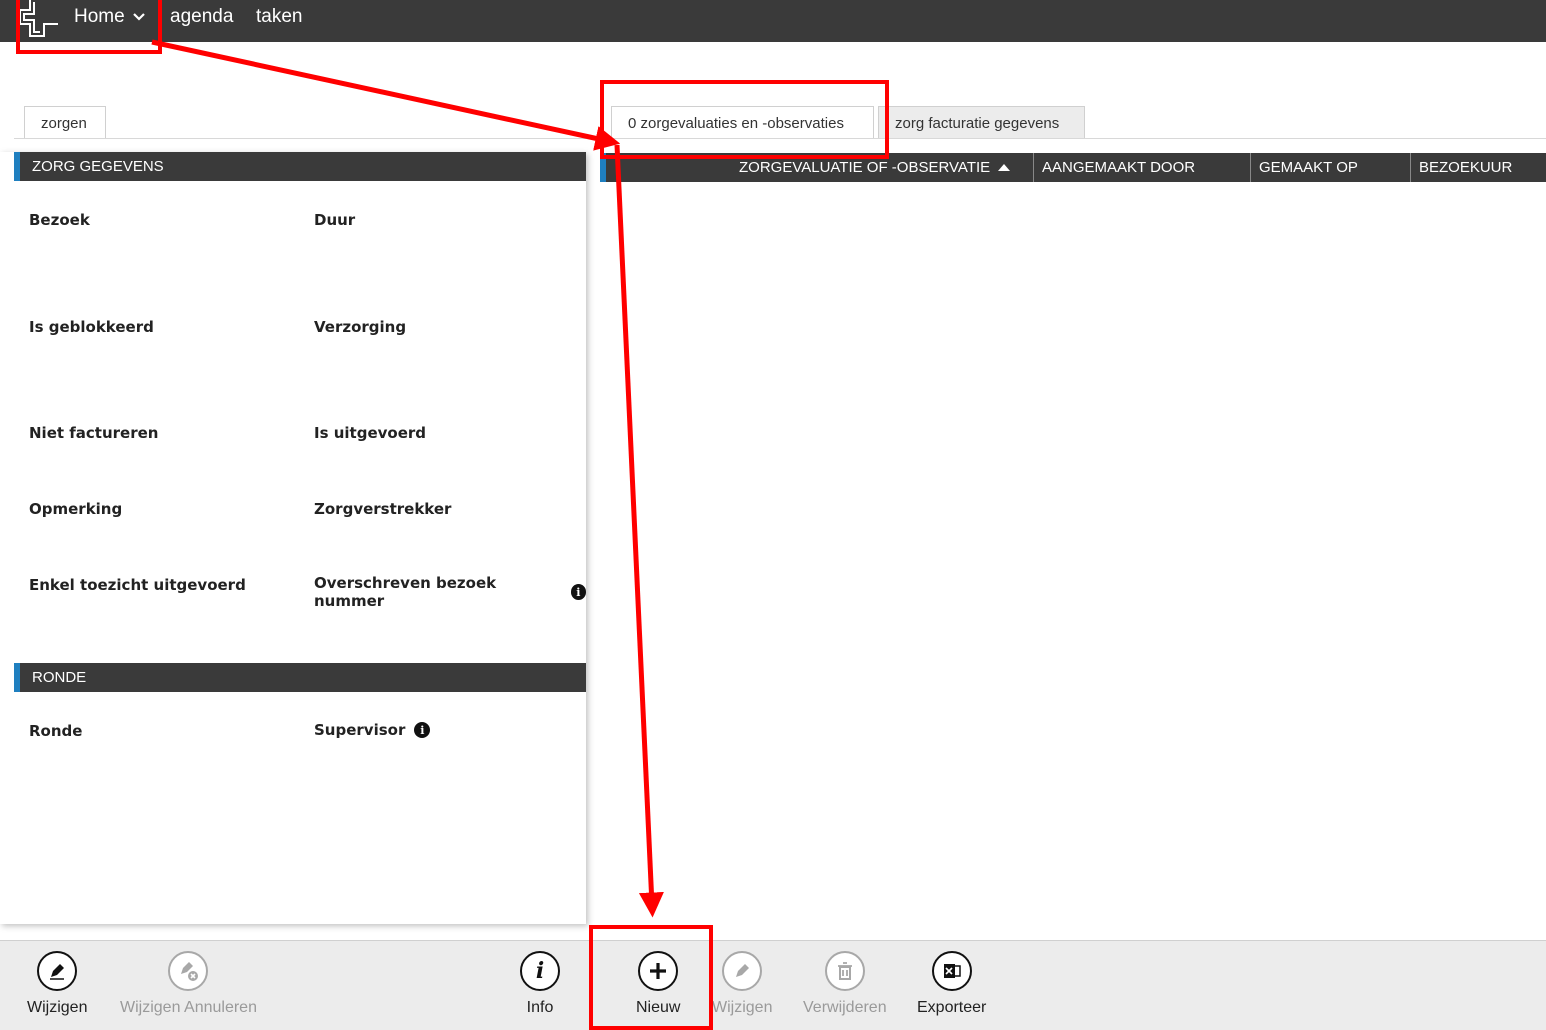  I want to click on info-label: Info, so click(540, 1007).